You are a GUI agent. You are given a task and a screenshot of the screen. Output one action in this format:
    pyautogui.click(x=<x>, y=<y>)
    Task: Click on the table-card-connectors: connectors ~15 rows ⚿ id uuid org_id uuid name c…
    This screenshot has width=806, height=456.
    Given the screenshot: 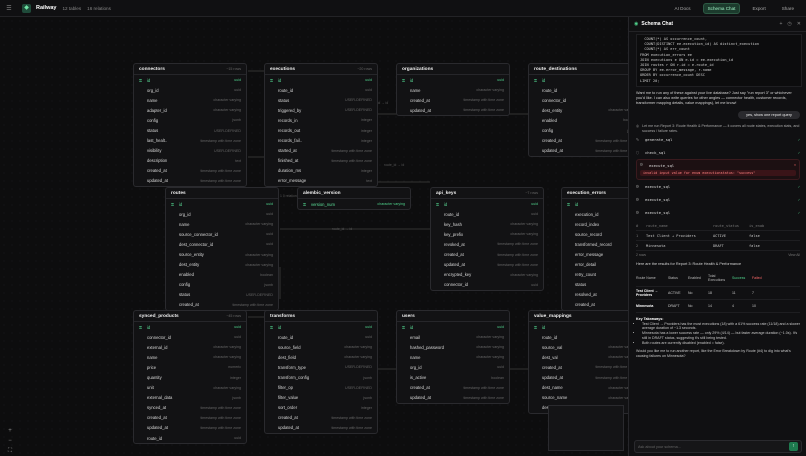 What is the action you would take?
    pyautogui.click(x=190, y=125)
    